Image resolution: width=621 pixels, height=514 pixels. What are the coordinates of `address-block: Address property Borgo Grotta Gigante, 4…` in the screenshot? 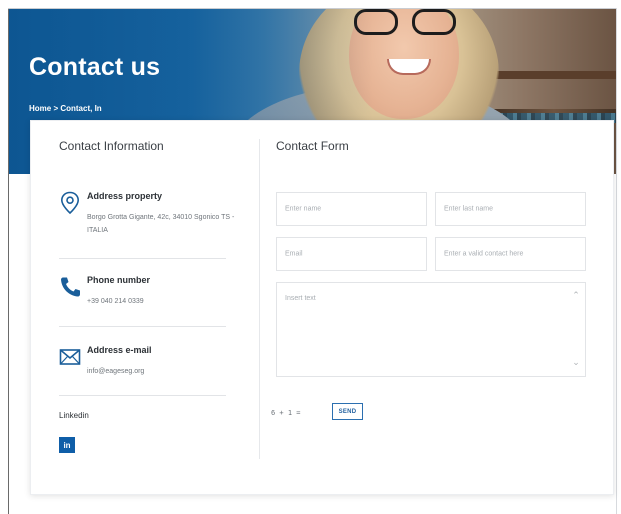 It's located at (146, 221).